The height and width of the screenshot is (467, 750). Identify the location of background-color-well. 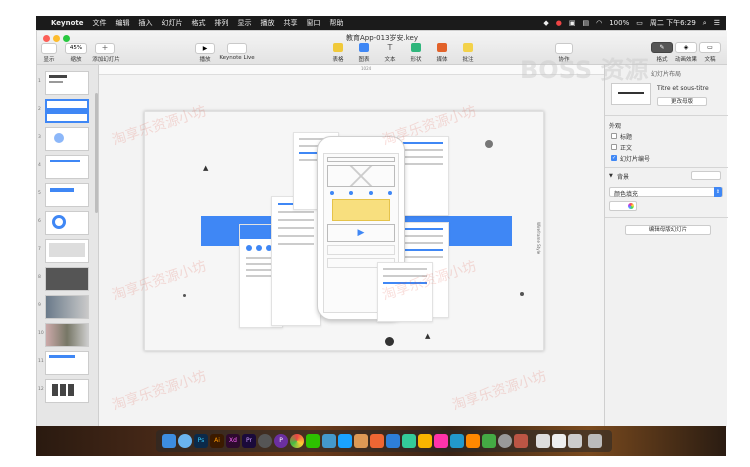
(706, 175).